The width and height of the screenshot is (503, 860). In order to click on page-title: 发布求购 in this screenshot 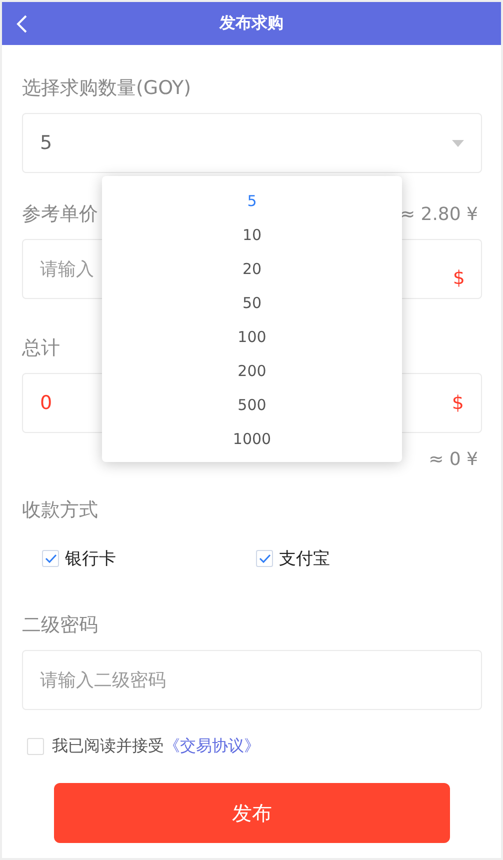, I will do `click(252, 23)`.